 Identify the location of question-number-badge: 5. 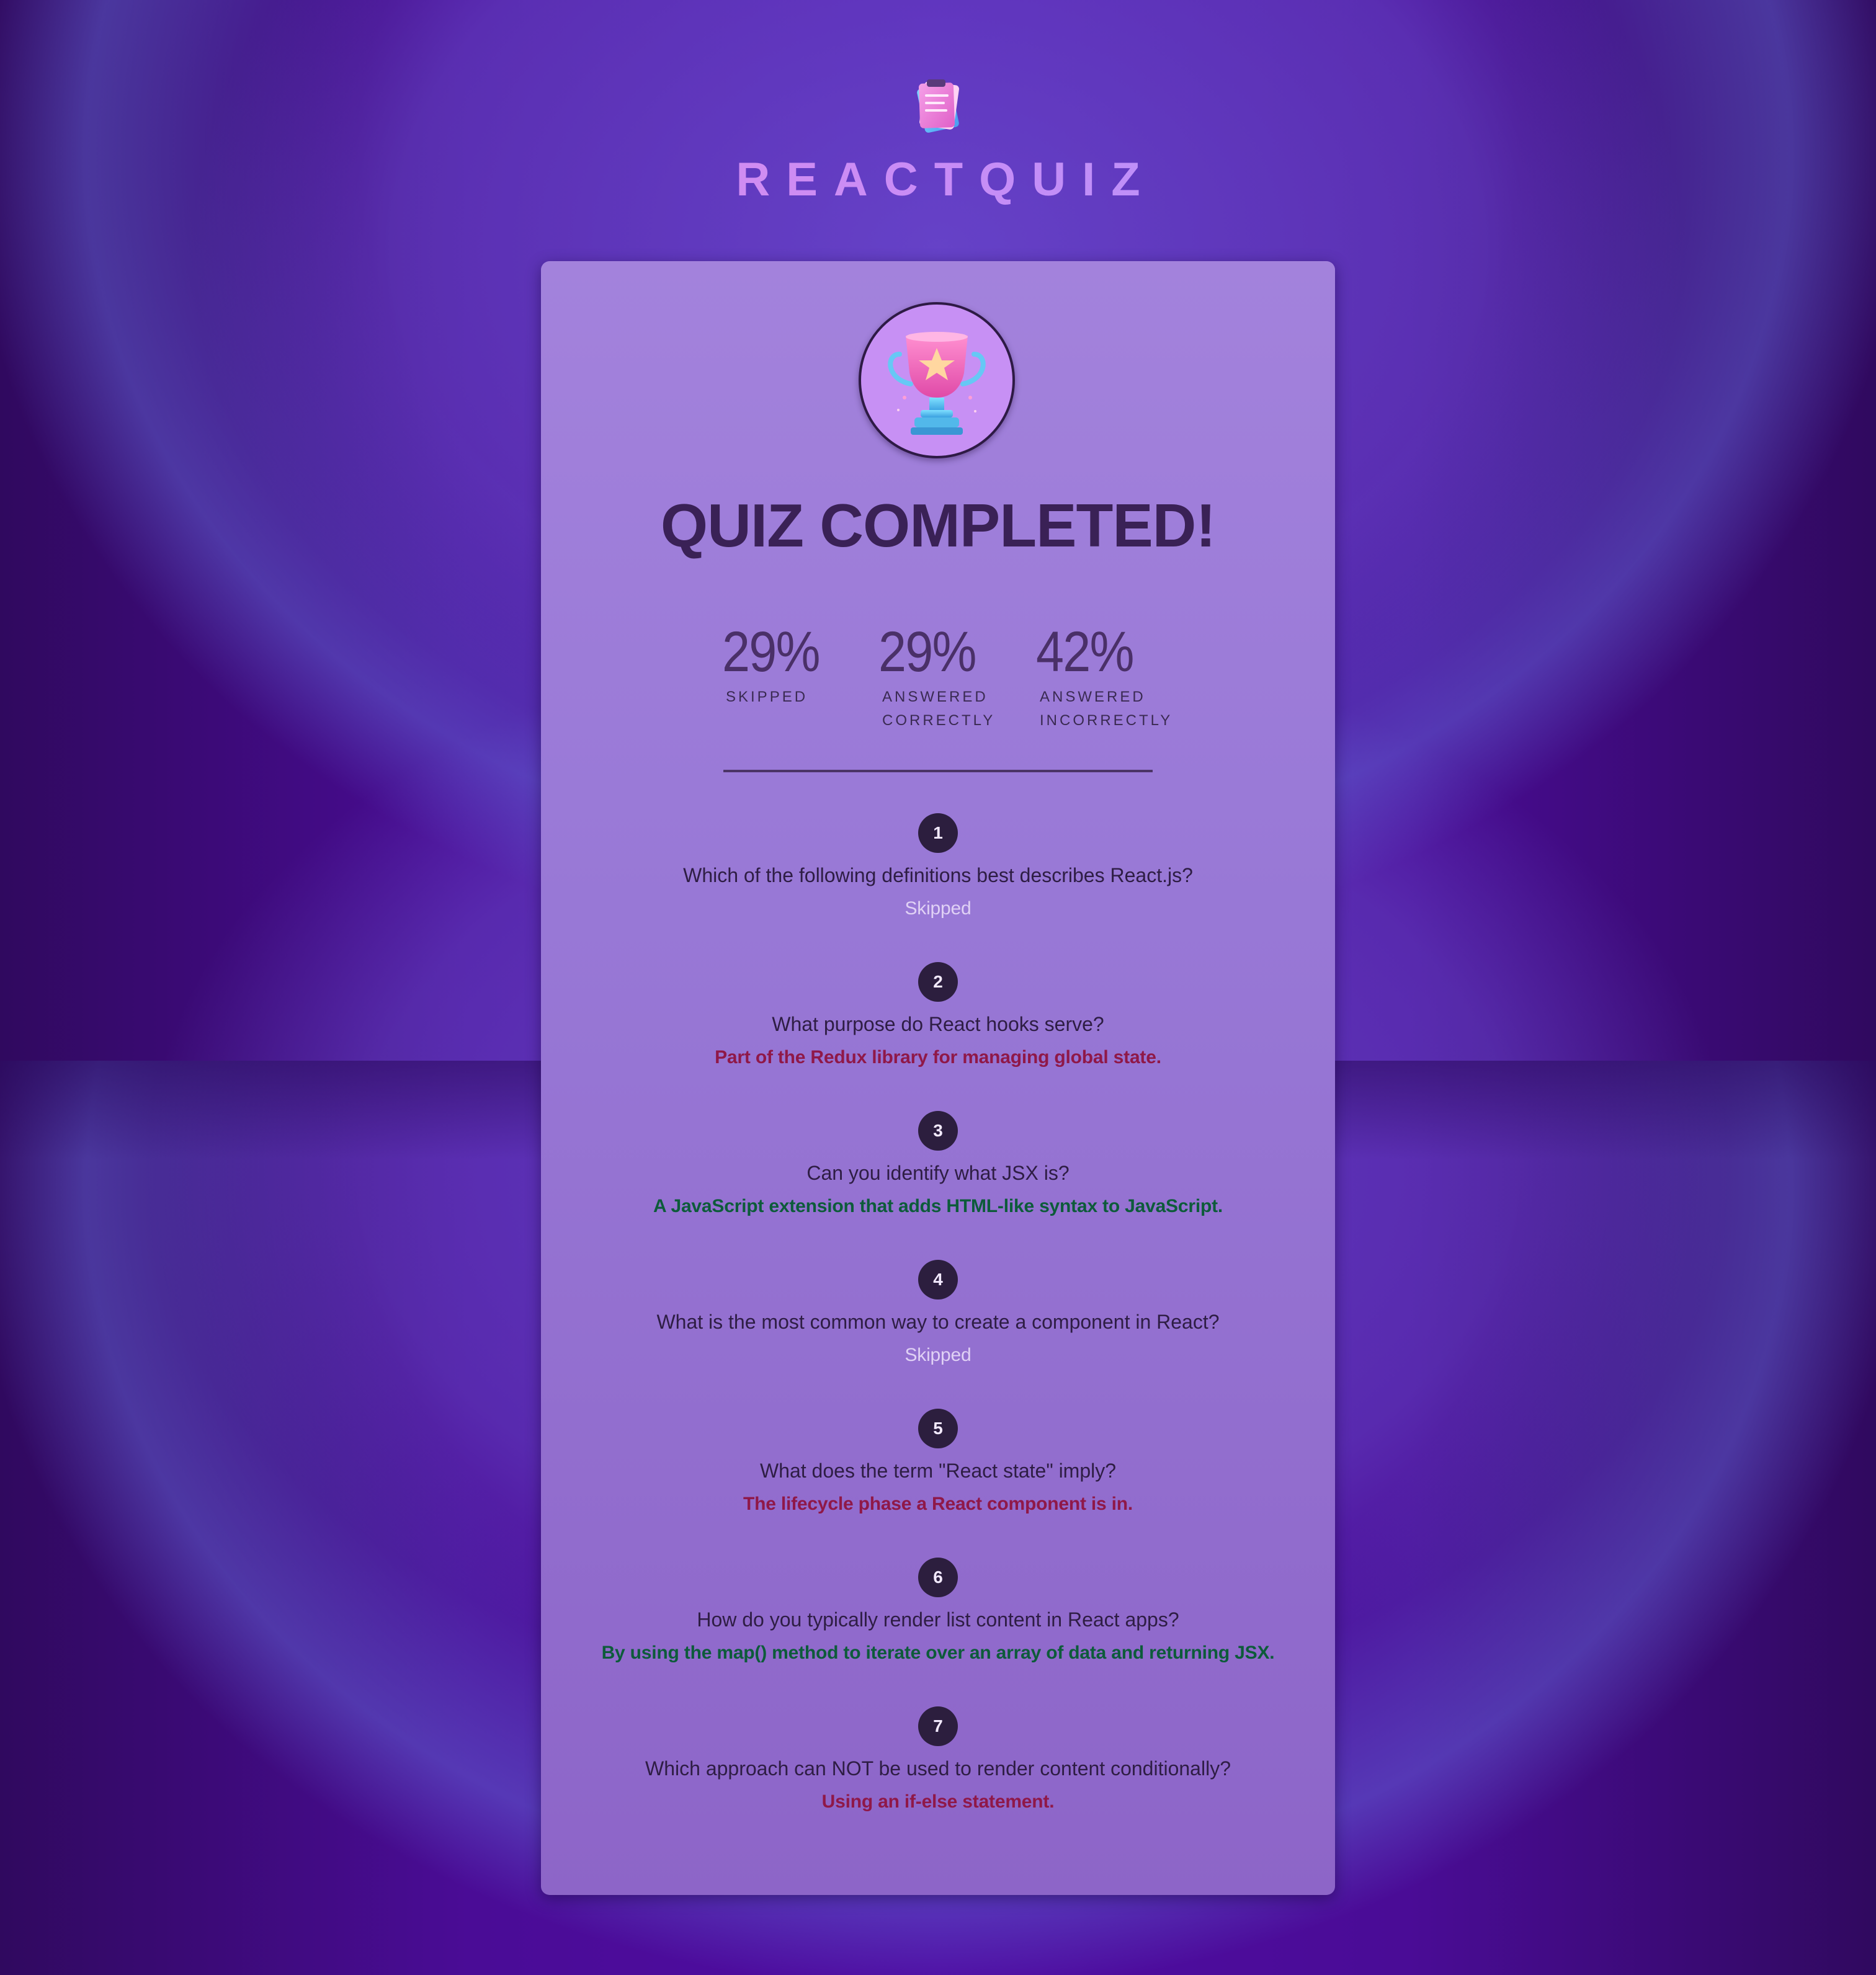
(938, 1428).